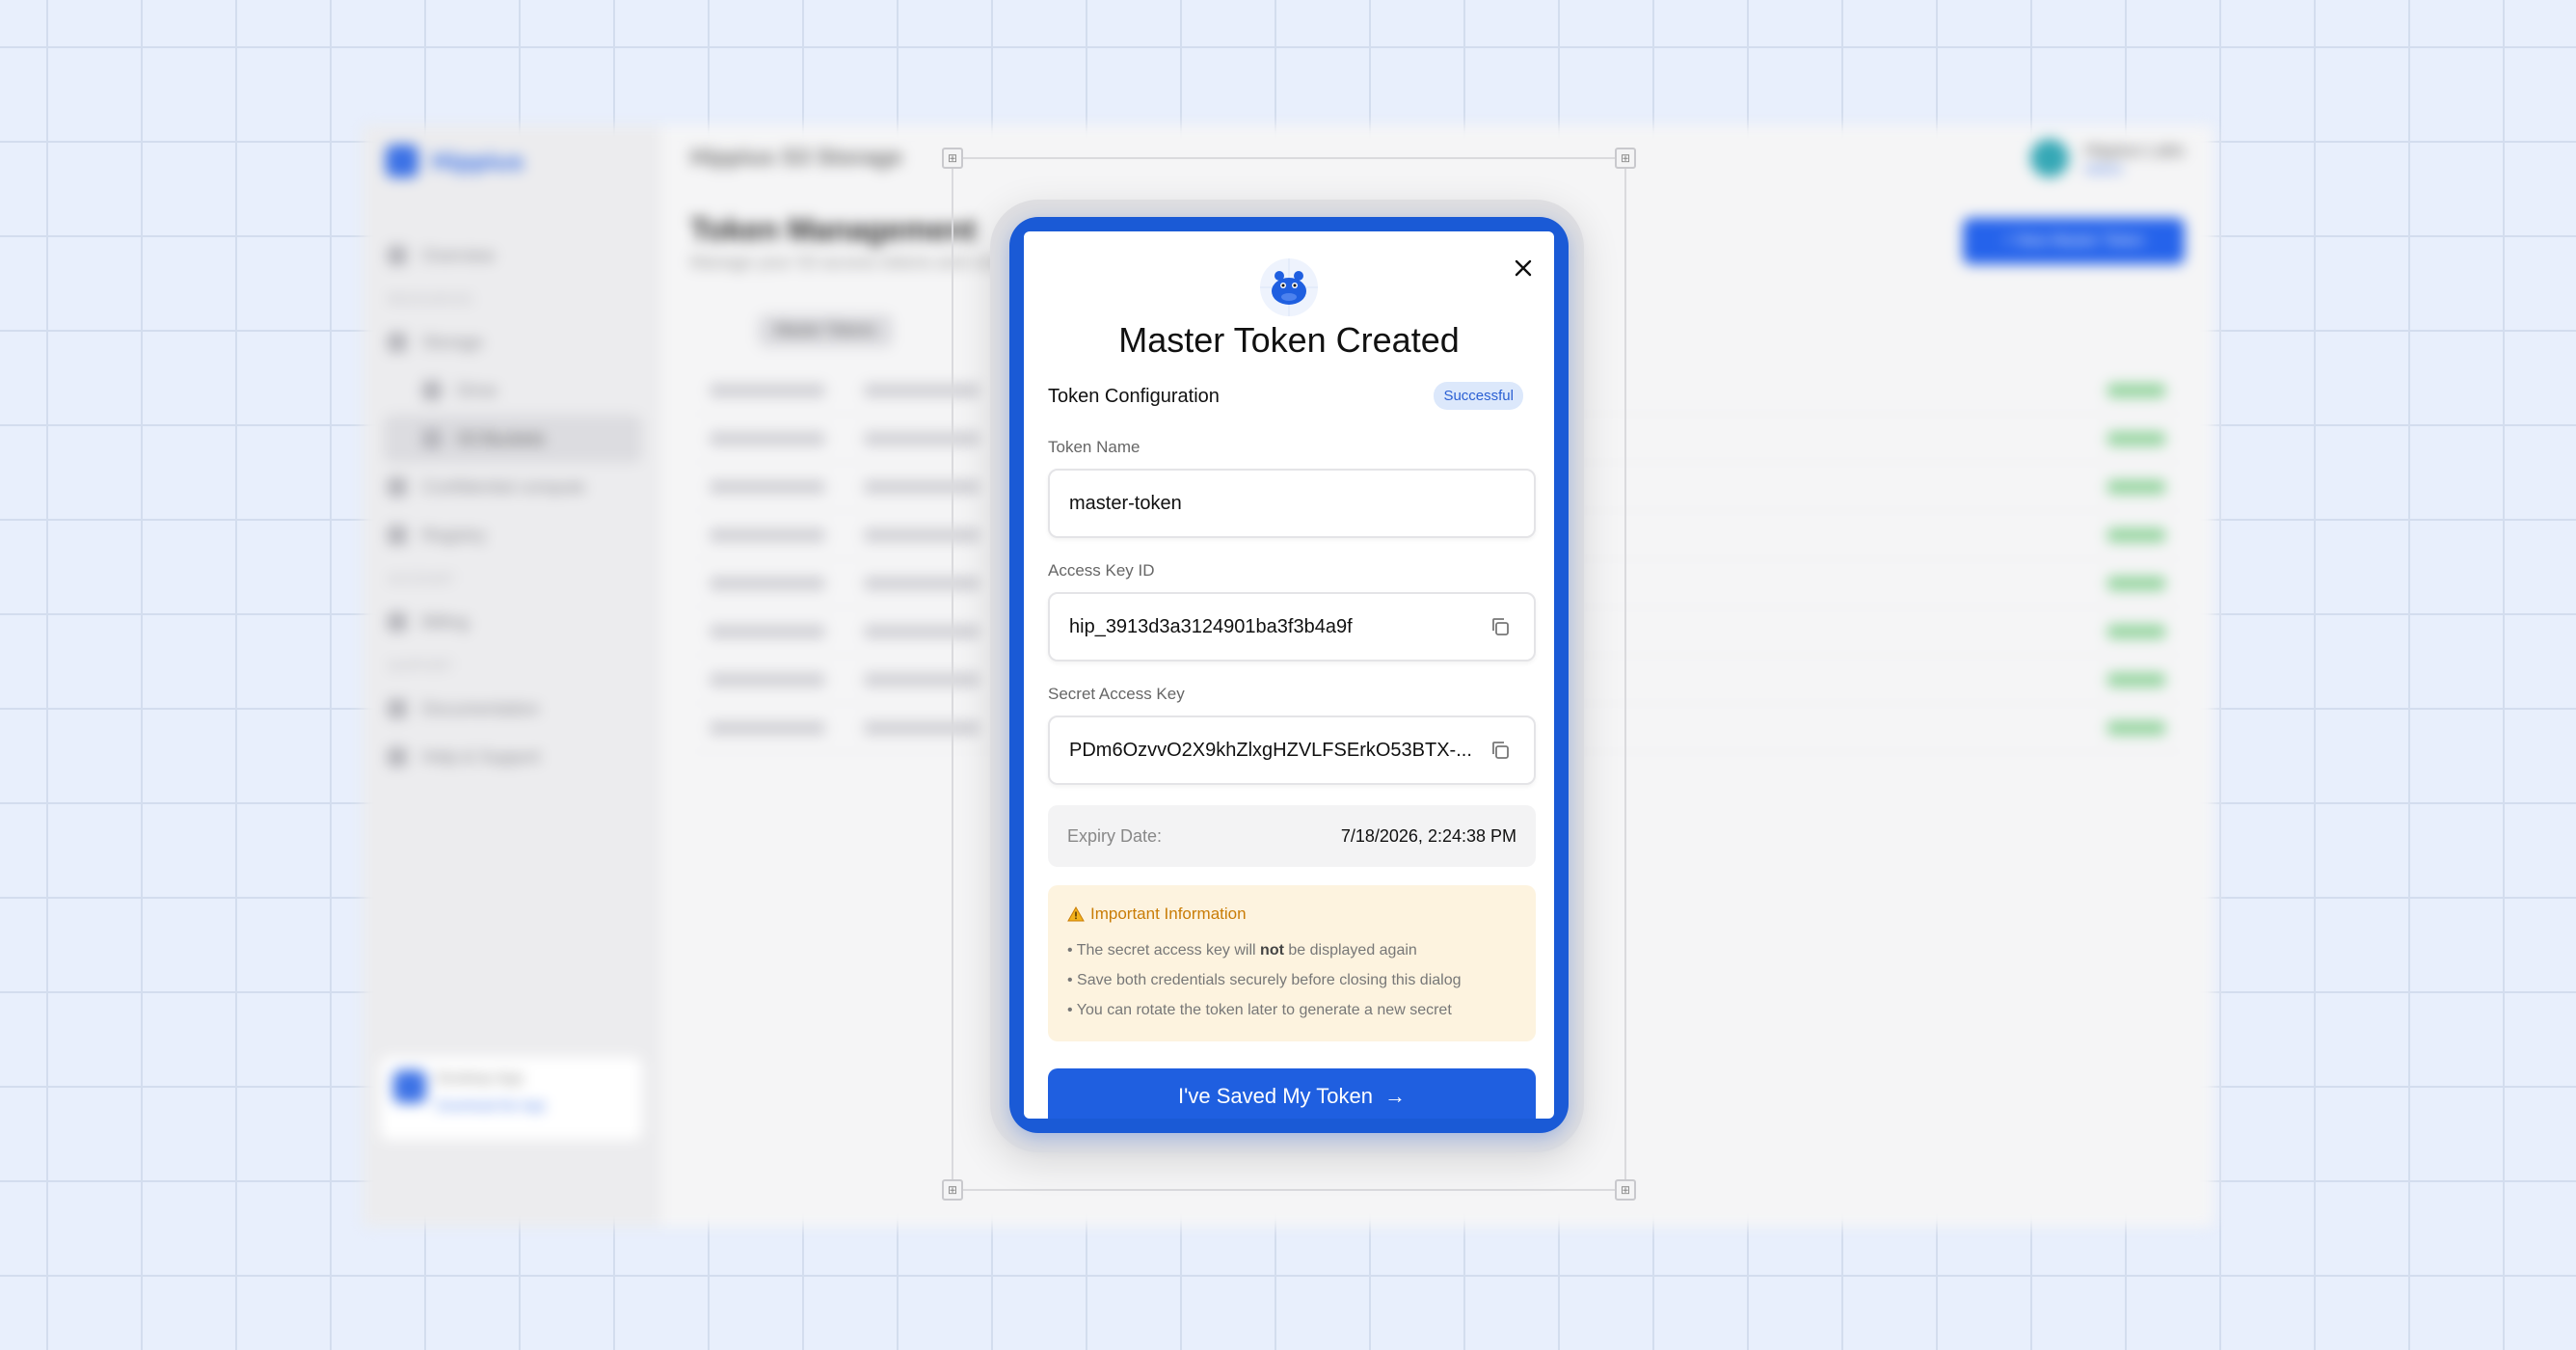  Describe the element at coordinates (432, 390) in the screenshot. I see `drive-icon` at that location.